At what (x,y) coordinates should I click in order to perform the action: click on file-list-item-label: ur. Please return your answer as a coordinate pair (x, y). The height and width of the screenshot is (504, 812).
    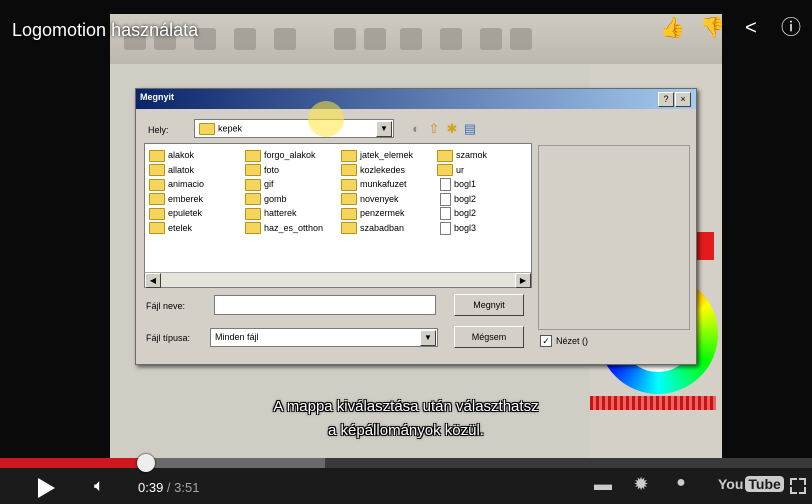
    Looking at the image, I should click on (460, 169).